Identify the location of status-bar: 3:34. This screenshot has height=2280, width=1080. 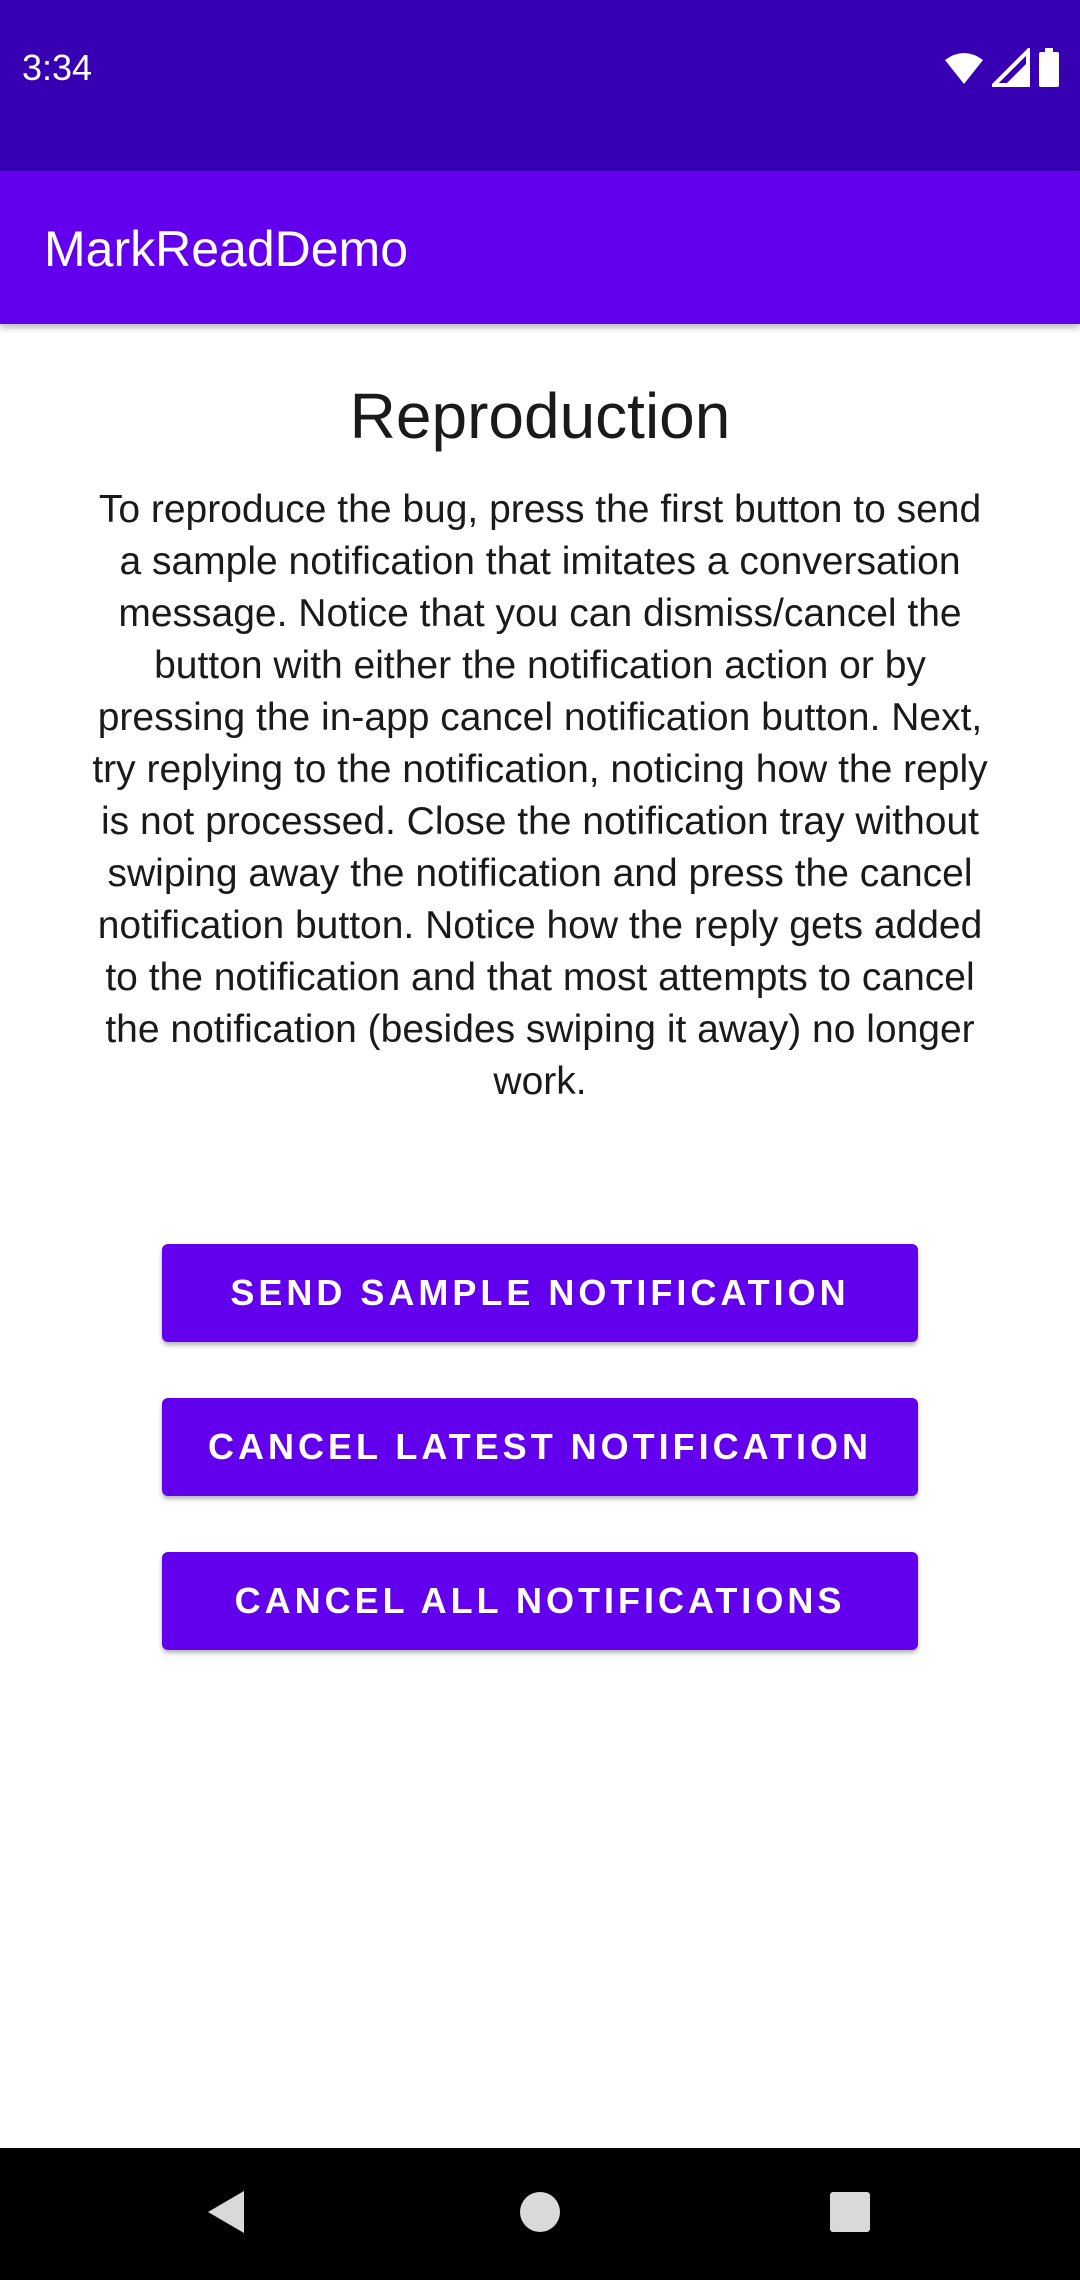
(540, 85).